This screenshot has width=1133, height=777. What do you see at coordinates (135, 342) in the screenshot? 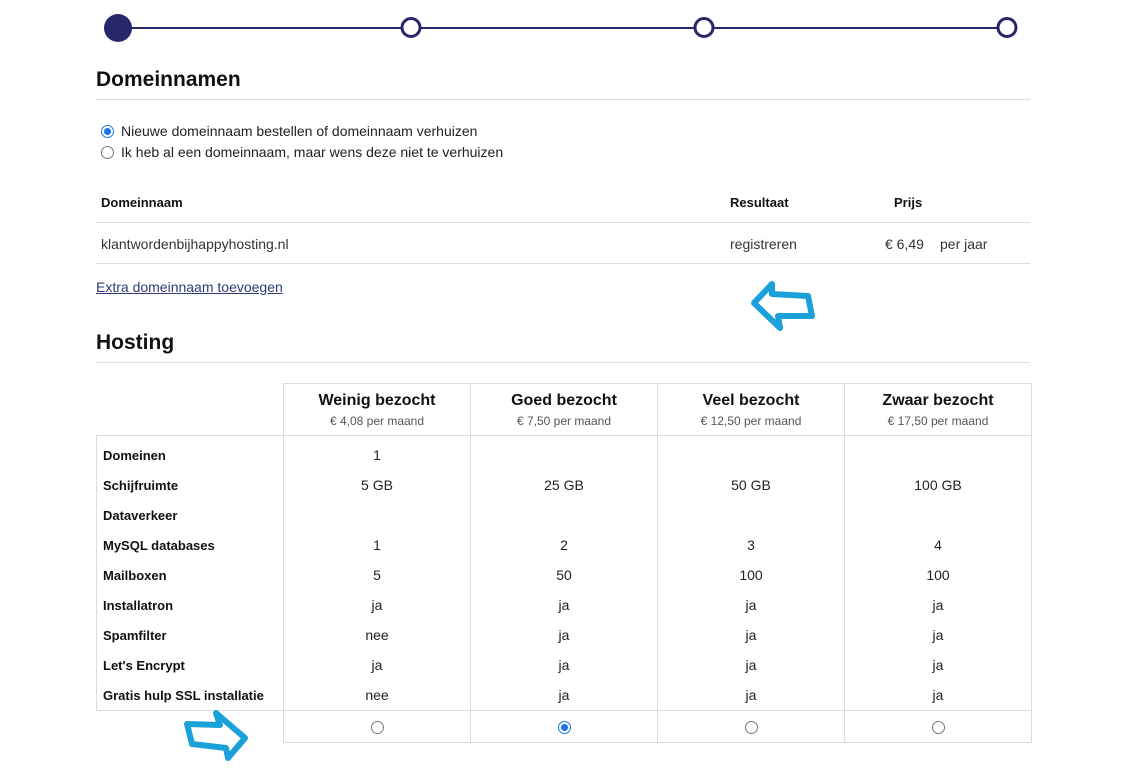
I see `hosting-section-title: Hosting` at bounding box center [135, 342].